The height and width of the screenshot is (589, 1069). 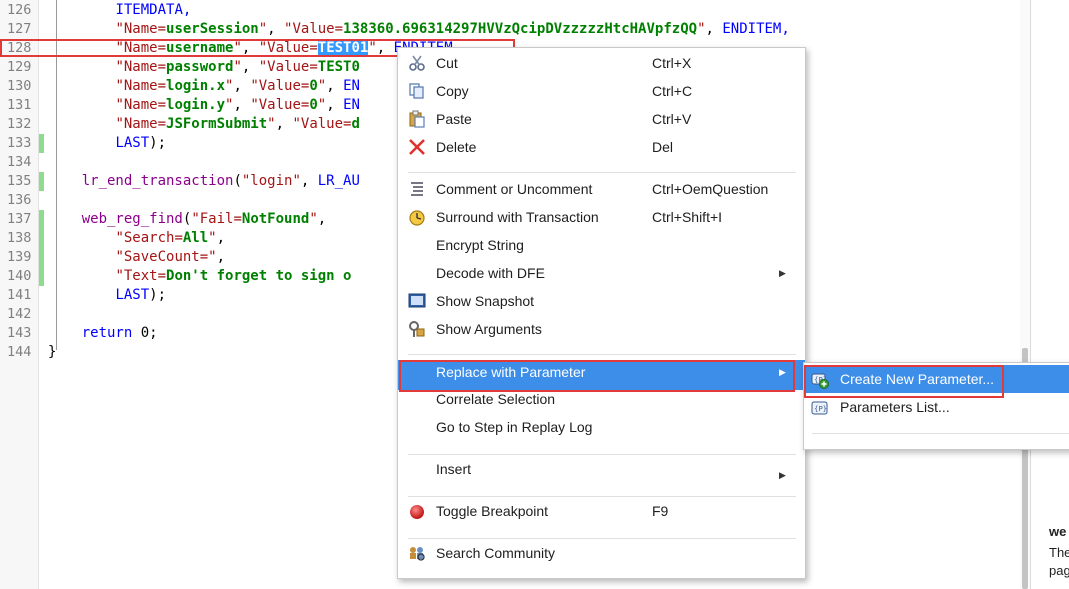 What do you see at coordinates (496, 553) in the screenshot?
I see `menu-item-label: Search Community` at bounding box center [496, 553].